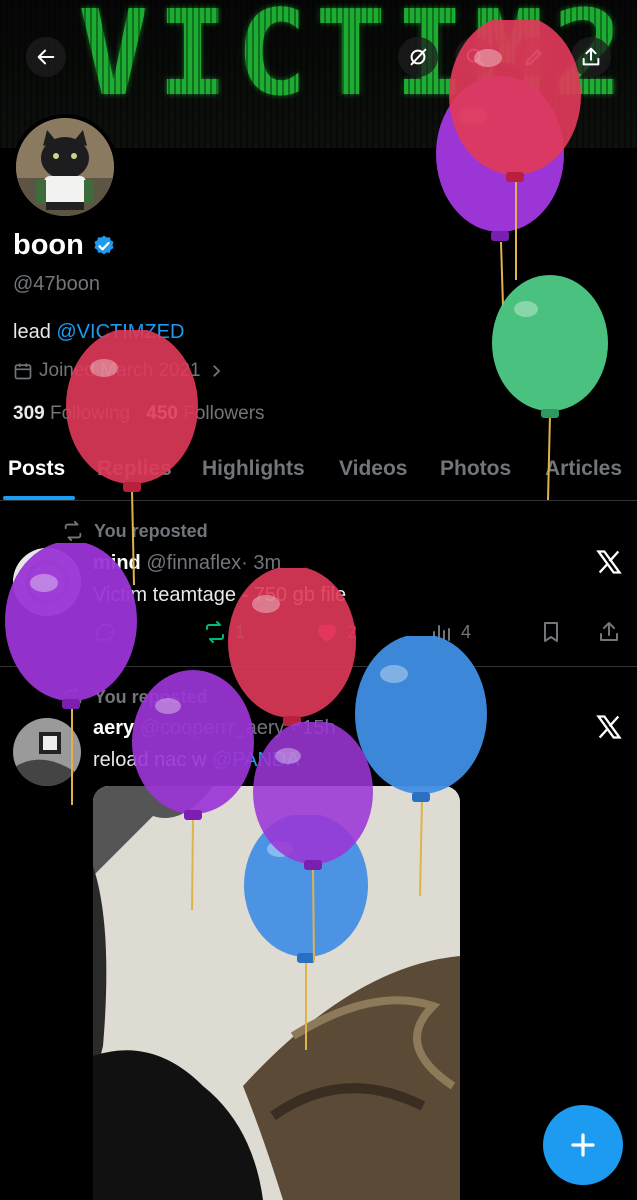 The height and width of the screenshot is (1200, 637). I want to click on views-button: 4, so click(450, 632).